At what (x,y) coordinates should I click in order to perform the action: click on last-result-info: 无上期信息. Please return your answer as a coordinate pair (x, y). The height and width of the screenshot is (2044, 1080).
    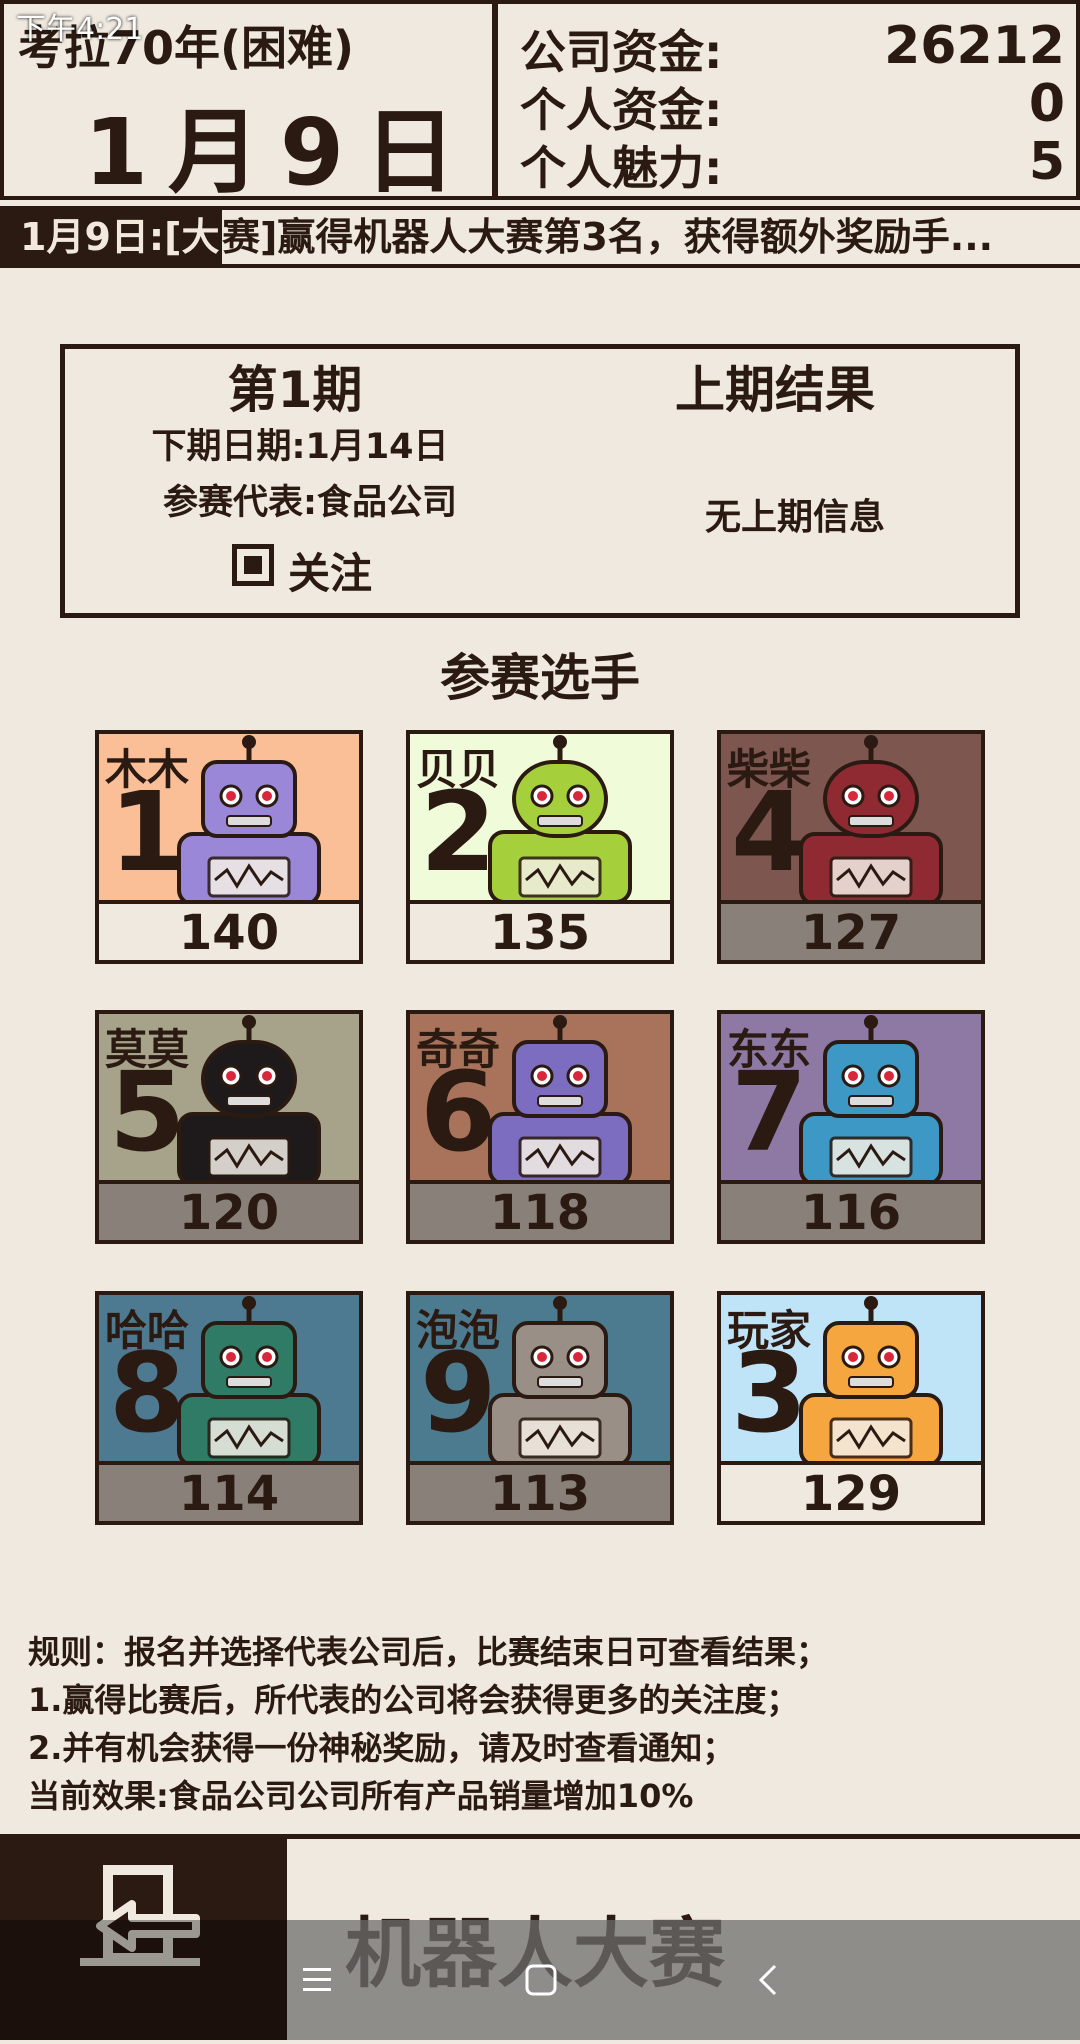
    Looking at the image, I should click on (794, 517).